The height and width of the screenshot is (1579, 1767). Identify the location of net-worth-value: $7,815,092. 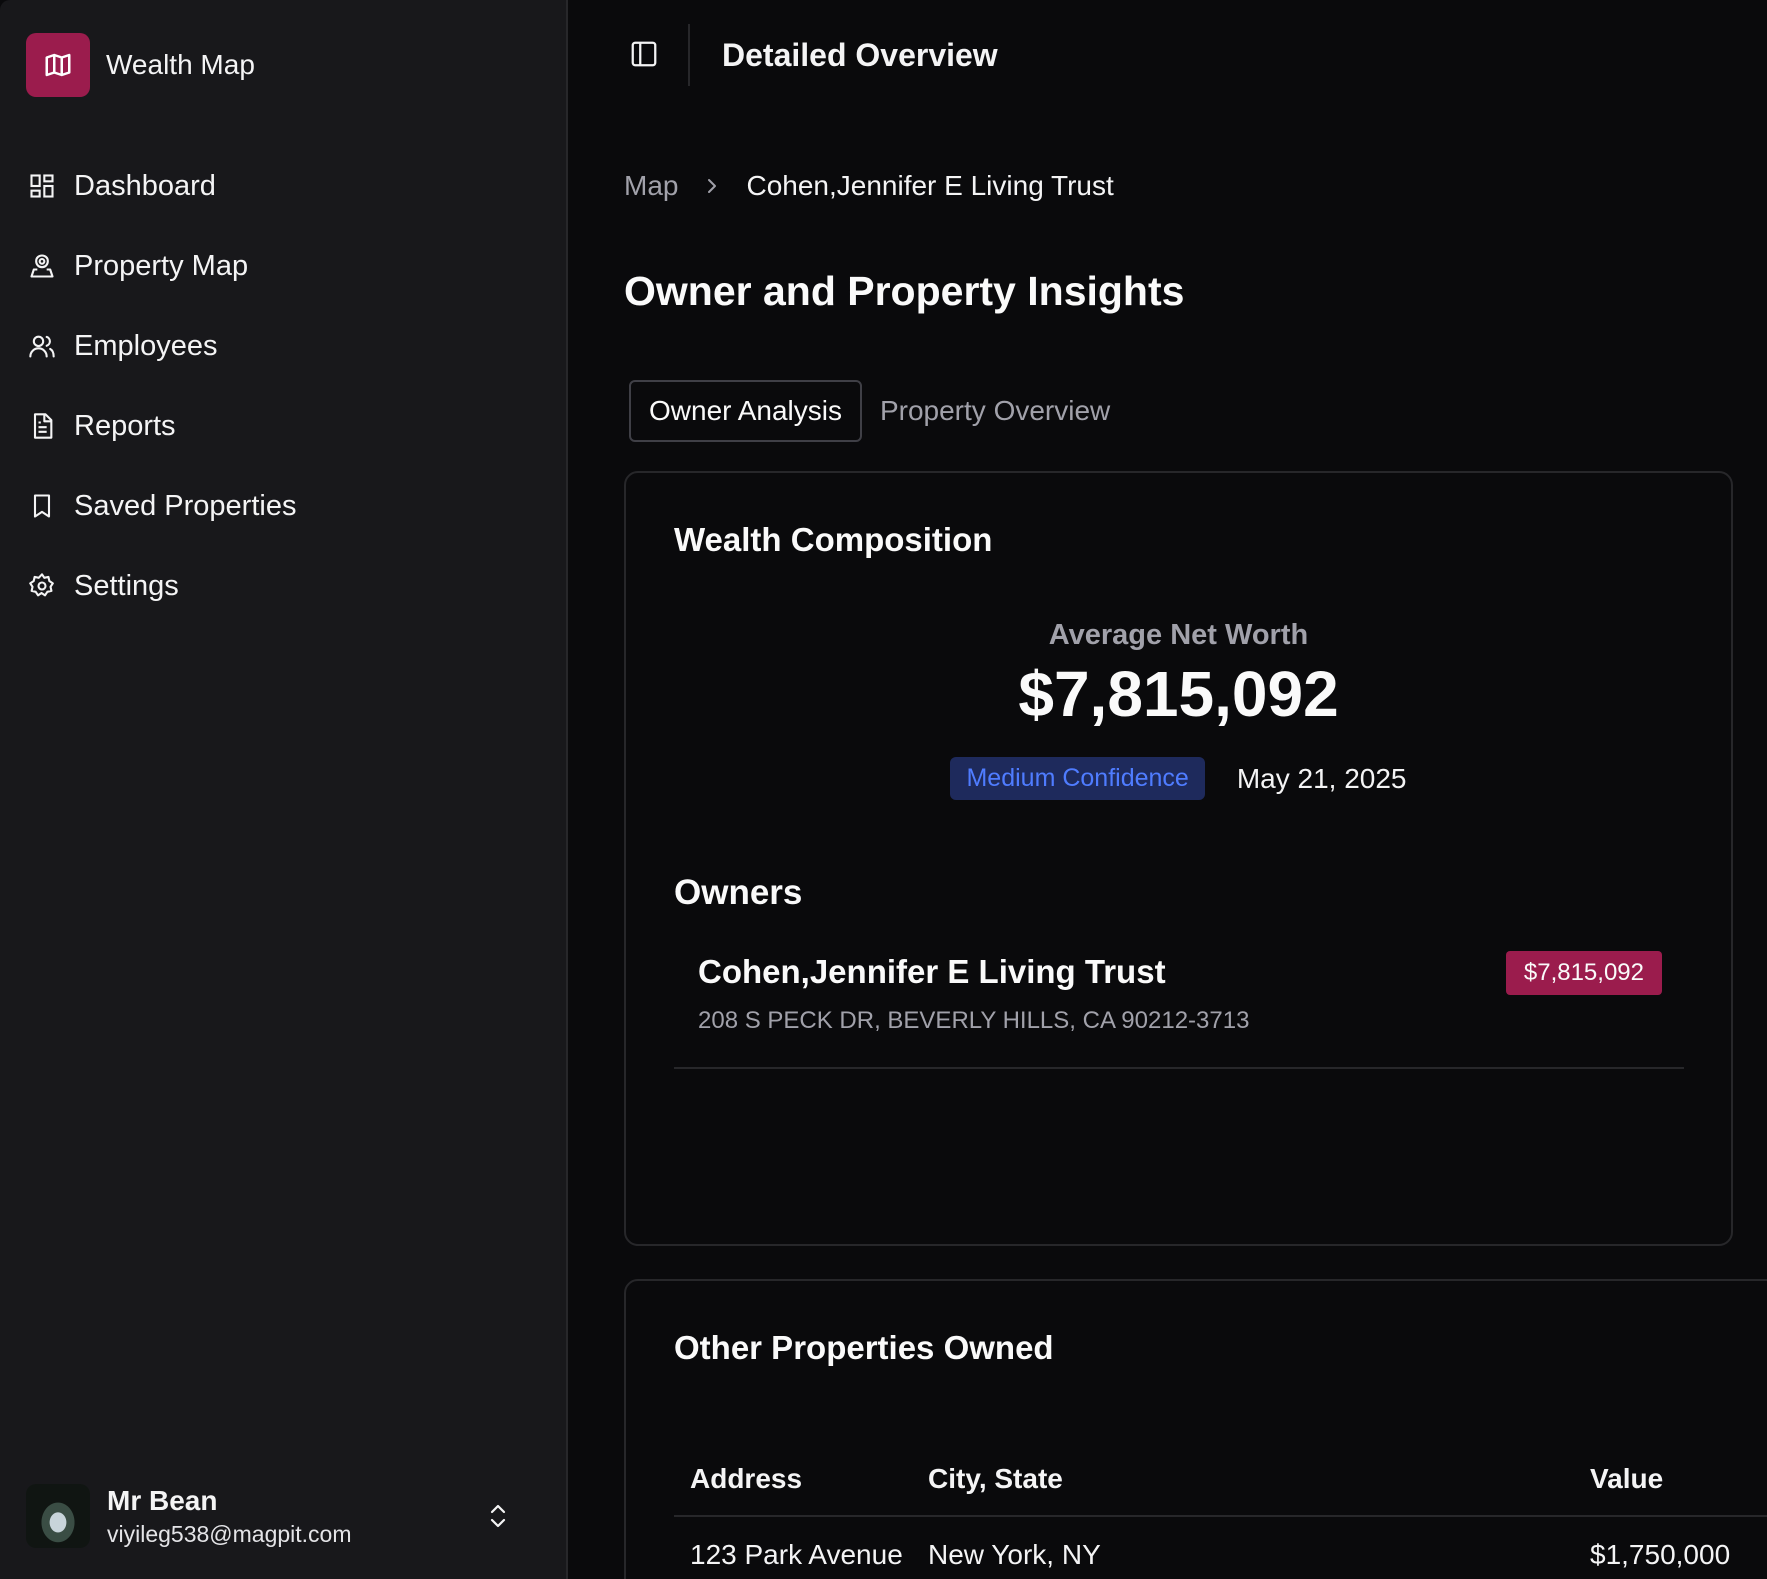
(1178, 694).